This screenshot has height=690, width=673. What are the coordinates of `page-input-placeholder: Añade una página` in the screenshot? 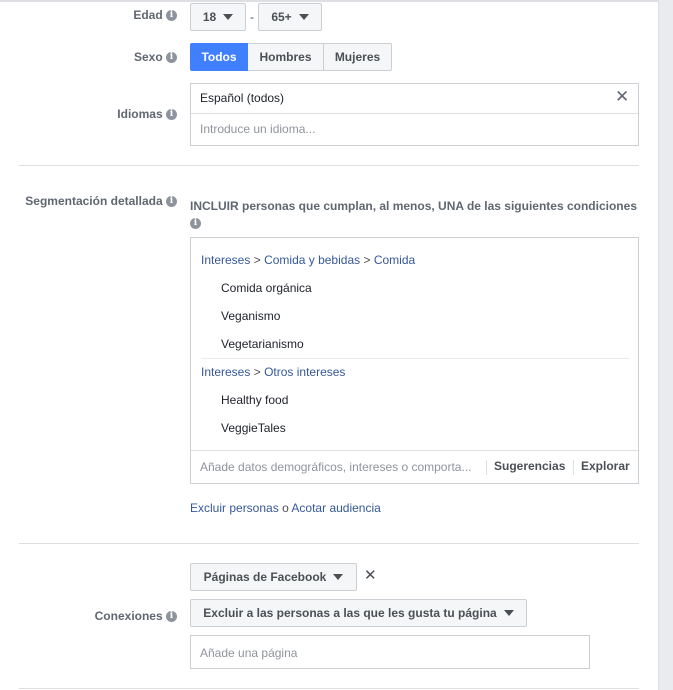 It's located at (249, 653).